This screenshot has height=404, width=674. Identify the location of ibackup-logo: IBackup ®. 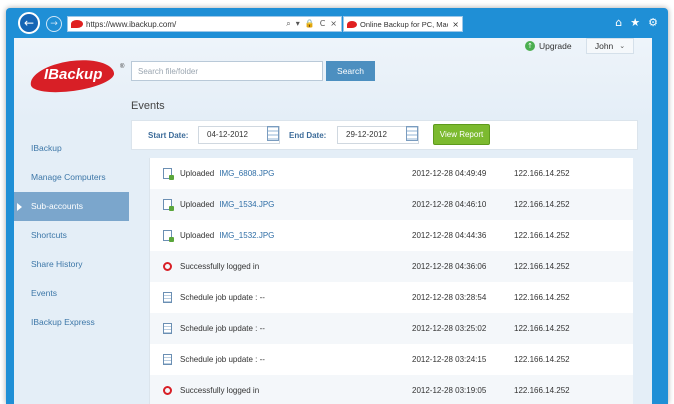
(76, 76).